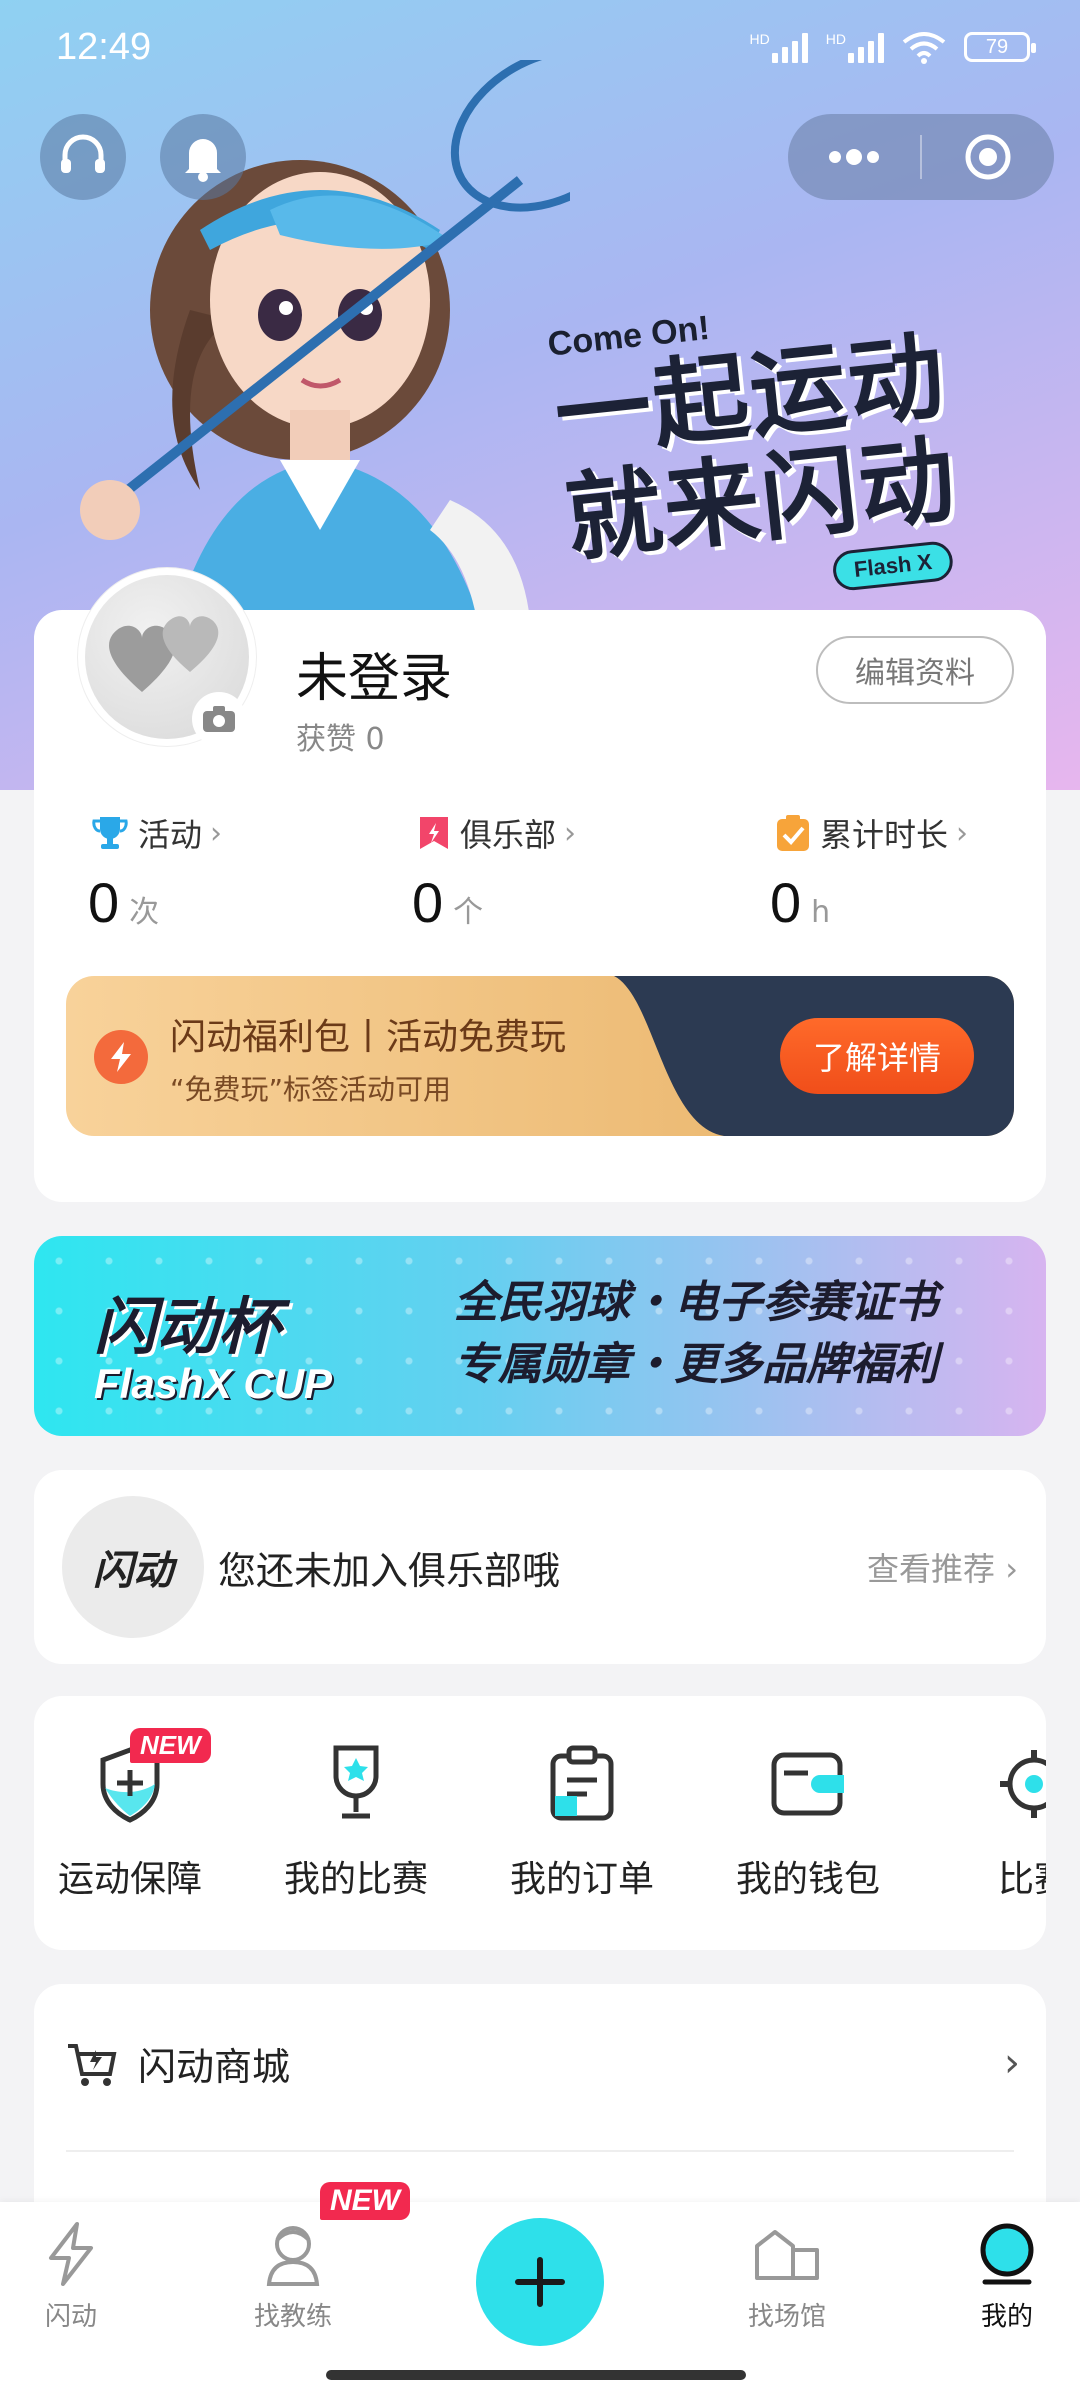 The width and height of the screenshot is (1080, 2400). I want to click on tool-sports-insurance: NEW 运动保障, so click(132, 1815).